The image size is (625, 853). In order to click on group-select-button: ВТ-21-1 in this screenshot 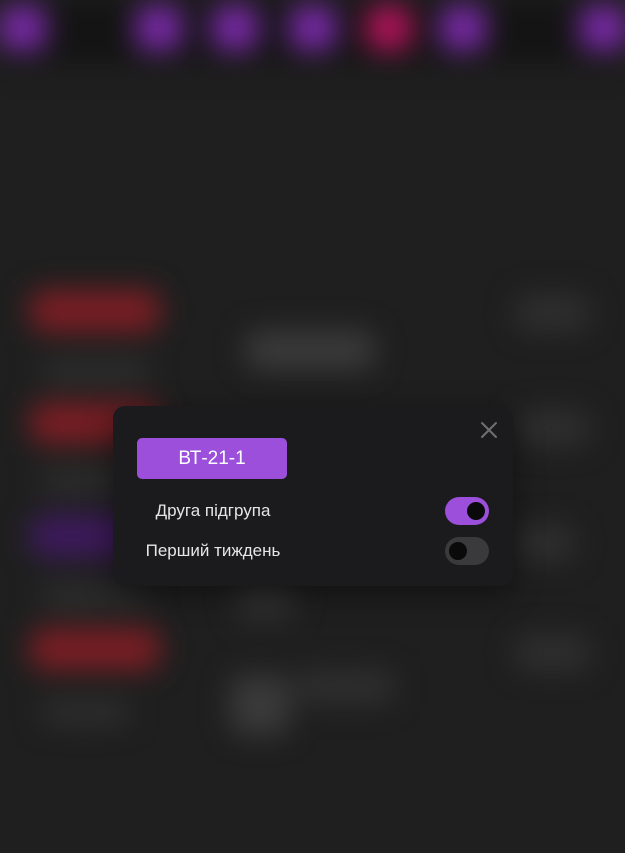, I will do `click(212, 458)`.